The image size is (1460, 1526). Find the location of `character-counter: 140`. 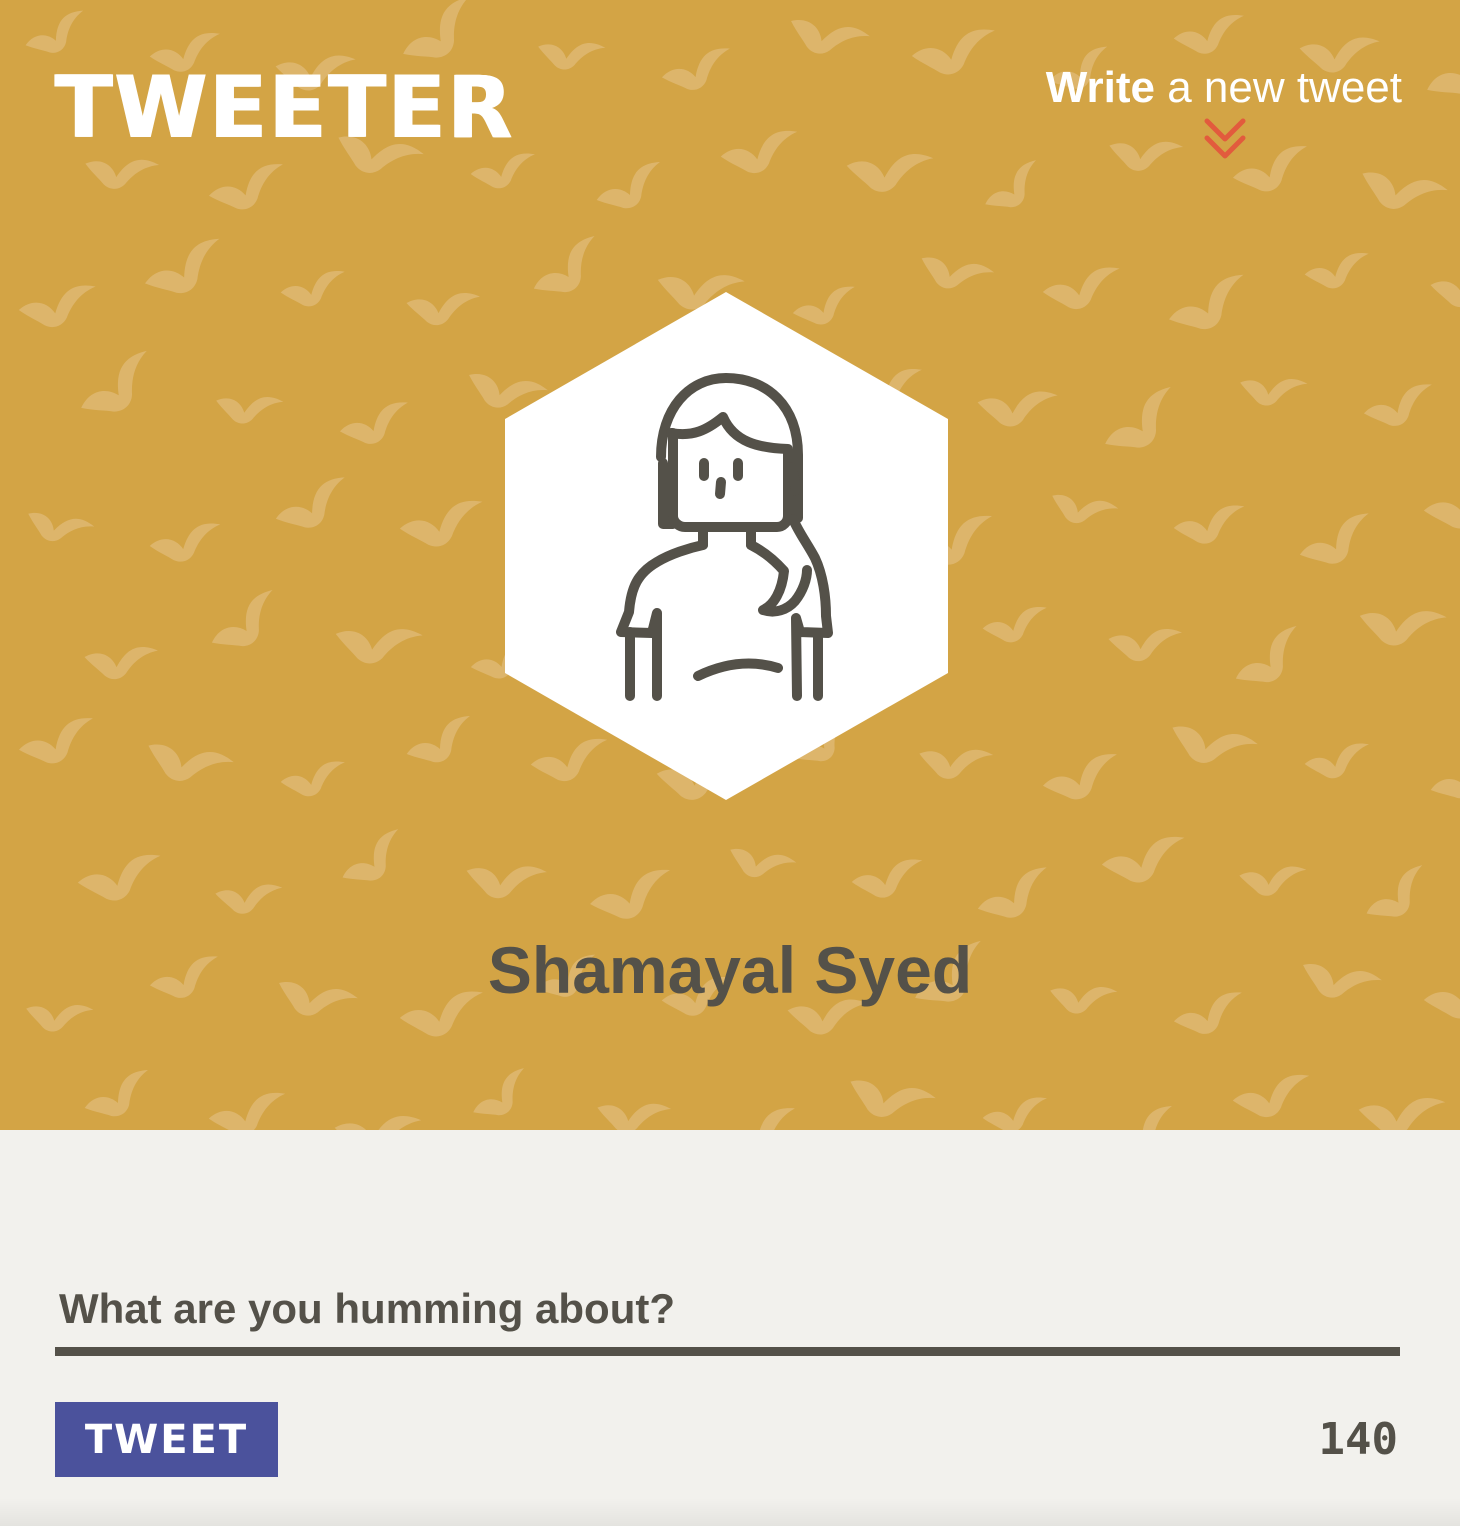

character-counter: 140 is located at coordinates (1358, 1439).